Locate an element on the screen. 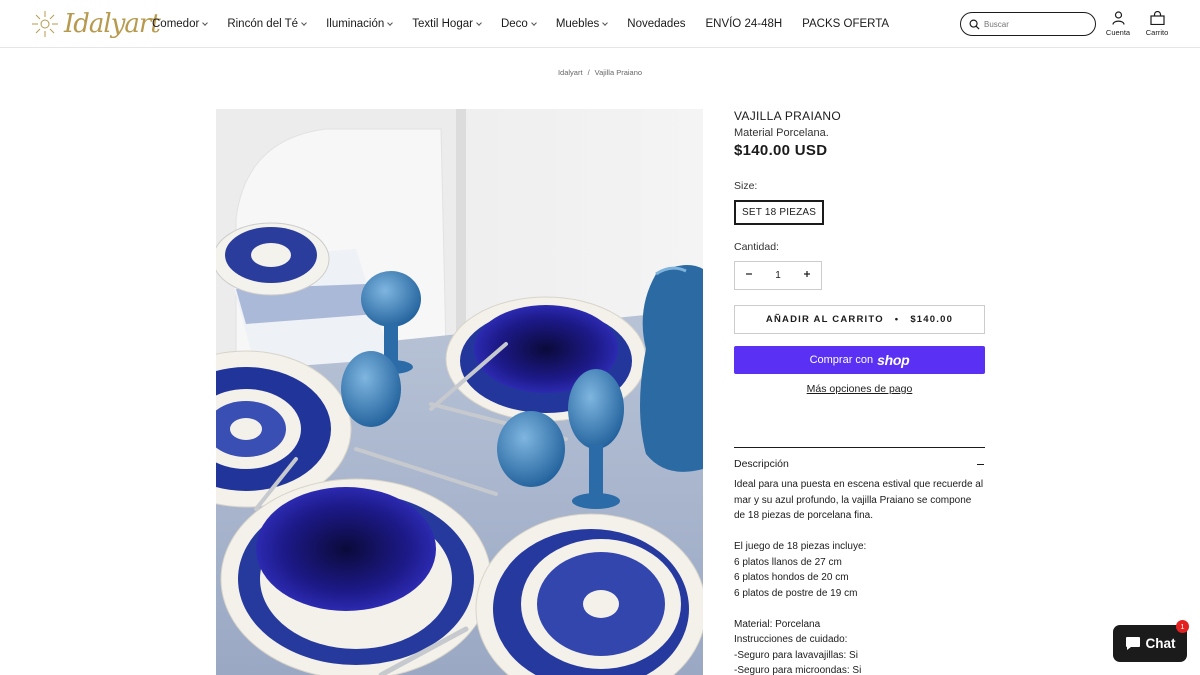 The image size is (1200, 675). nav-item-iluminacion: Iluminación is located at coordinates (360, 24).